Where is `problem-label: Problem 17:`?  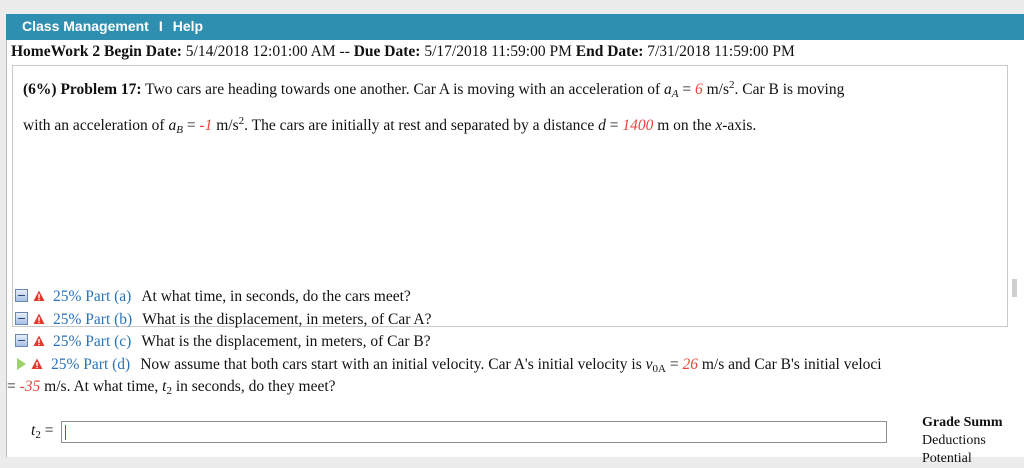
problem-label: Problem 17: is located at coordinates (101, 89).